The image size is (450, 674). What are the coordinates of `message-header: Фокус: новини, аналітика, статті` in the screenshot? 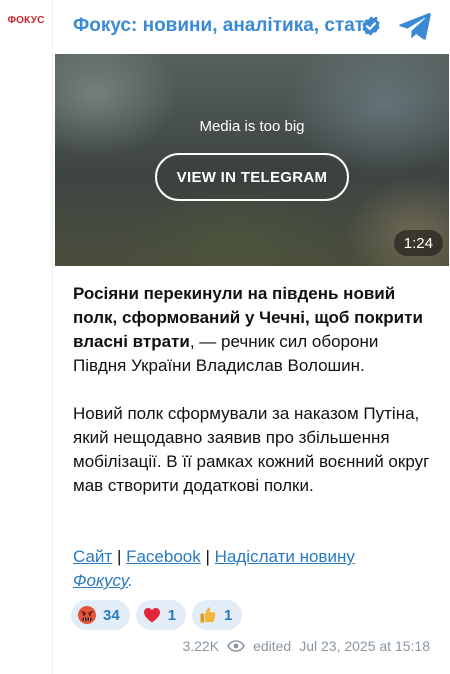 It's located at (251, 27).